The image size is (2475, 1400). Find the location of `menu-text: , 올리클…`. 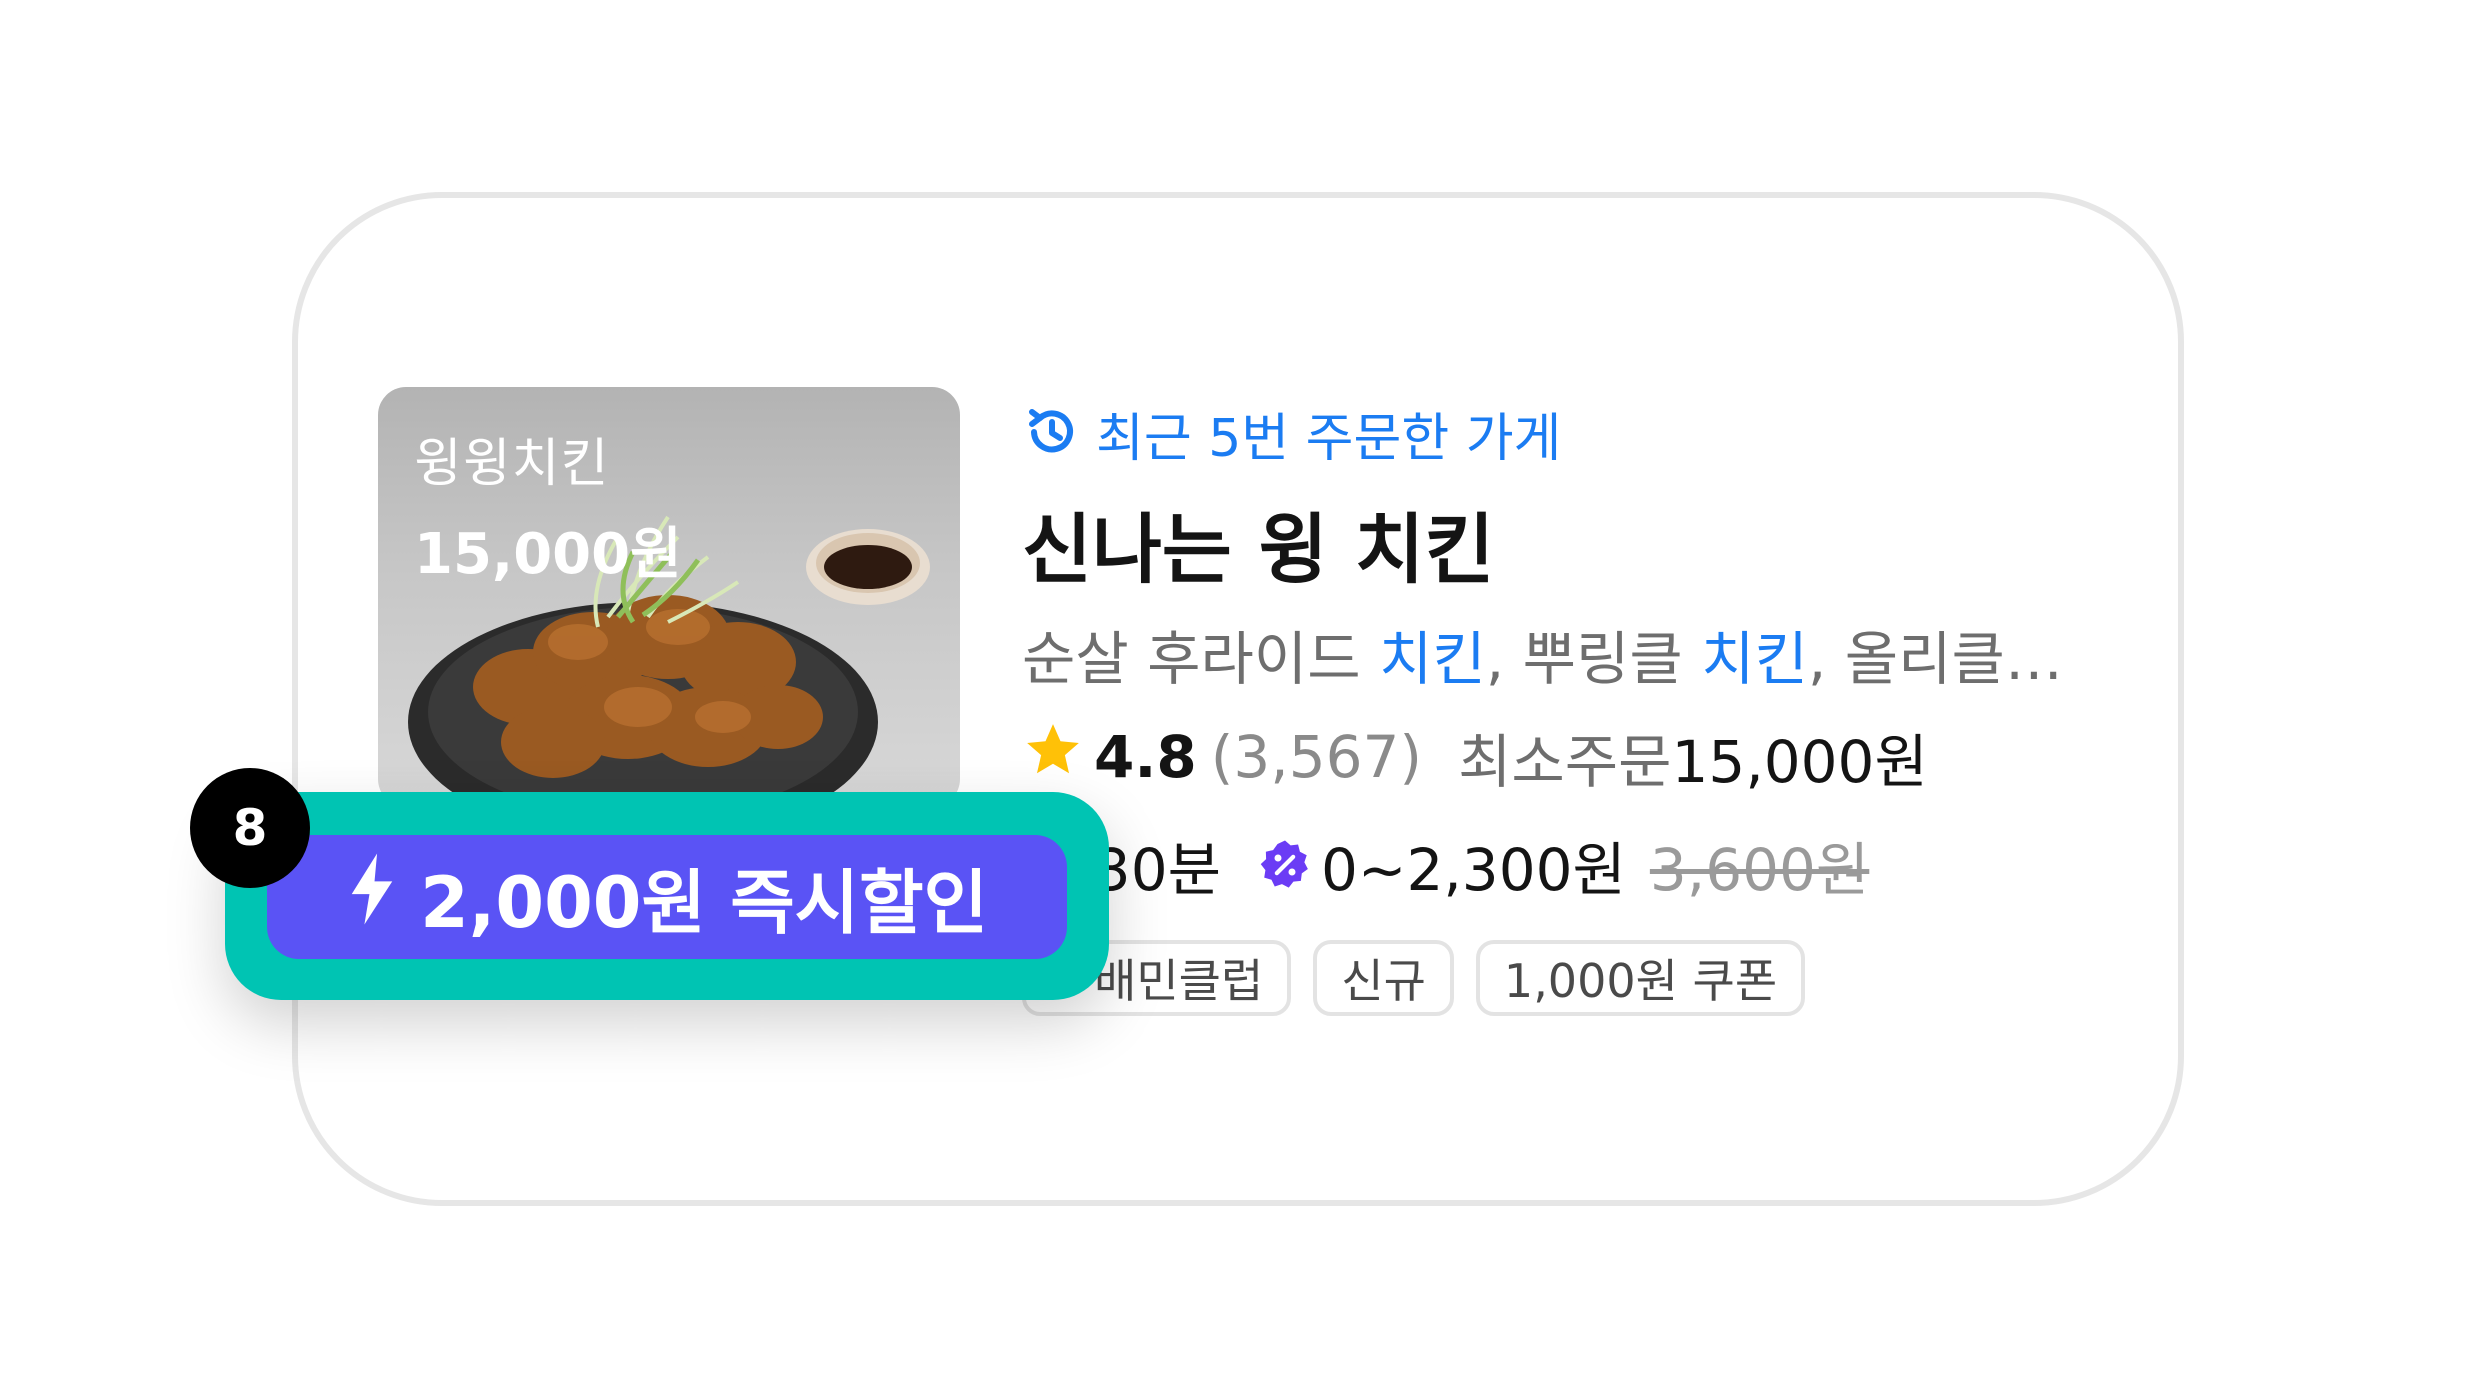

menu-text: , 올리클… is located at coordinates (1935, 659).